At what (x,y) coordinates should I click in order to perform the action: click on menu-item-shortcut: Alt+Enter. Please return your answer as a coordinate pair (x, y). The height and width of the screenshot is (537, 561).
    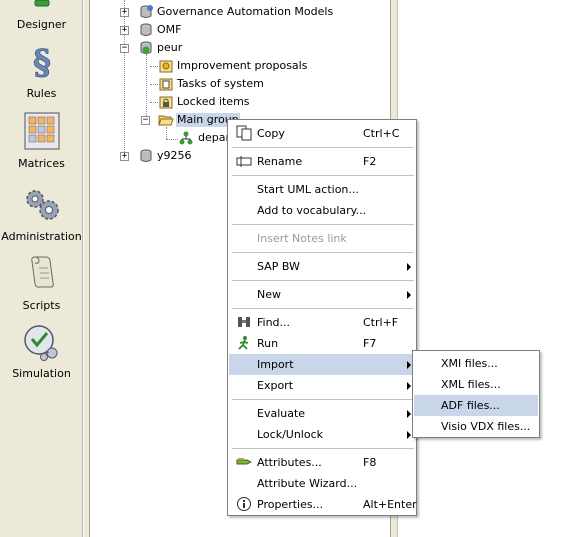
    Looking at the image, I should click on (390, 504).